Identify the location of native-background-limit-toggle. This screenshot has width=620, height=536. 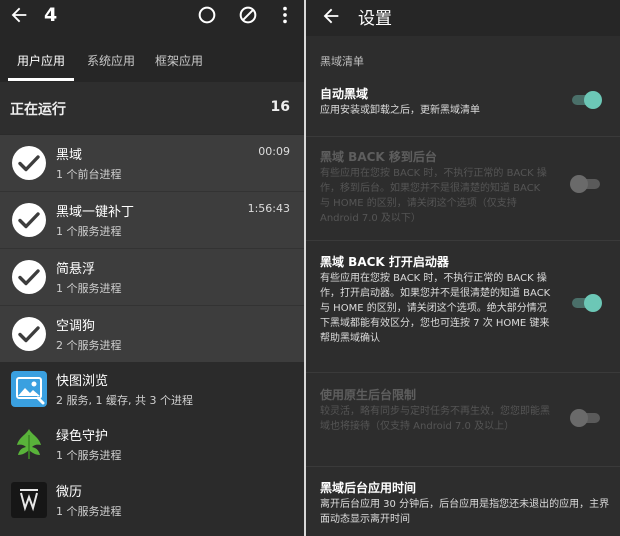
(586, 418).